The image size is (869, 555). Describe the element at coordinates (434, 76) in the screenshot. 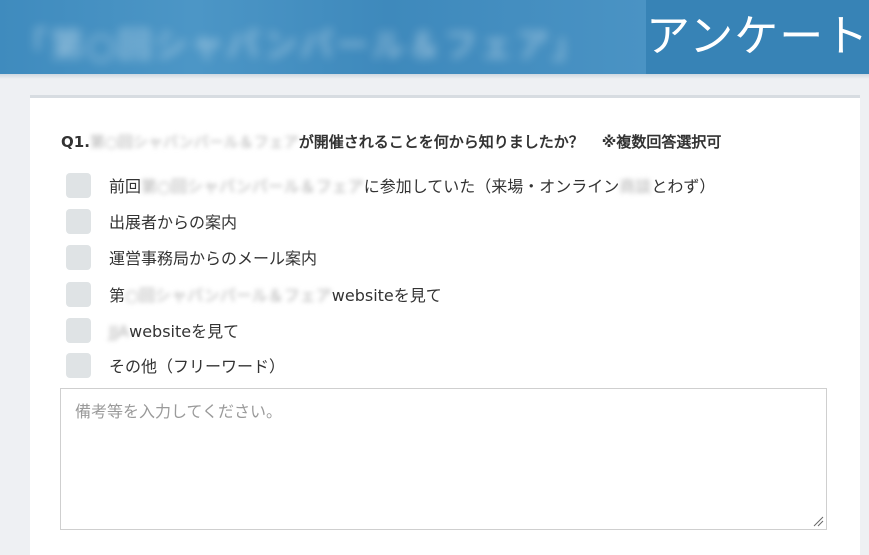

I see `header-shadow` at that location.